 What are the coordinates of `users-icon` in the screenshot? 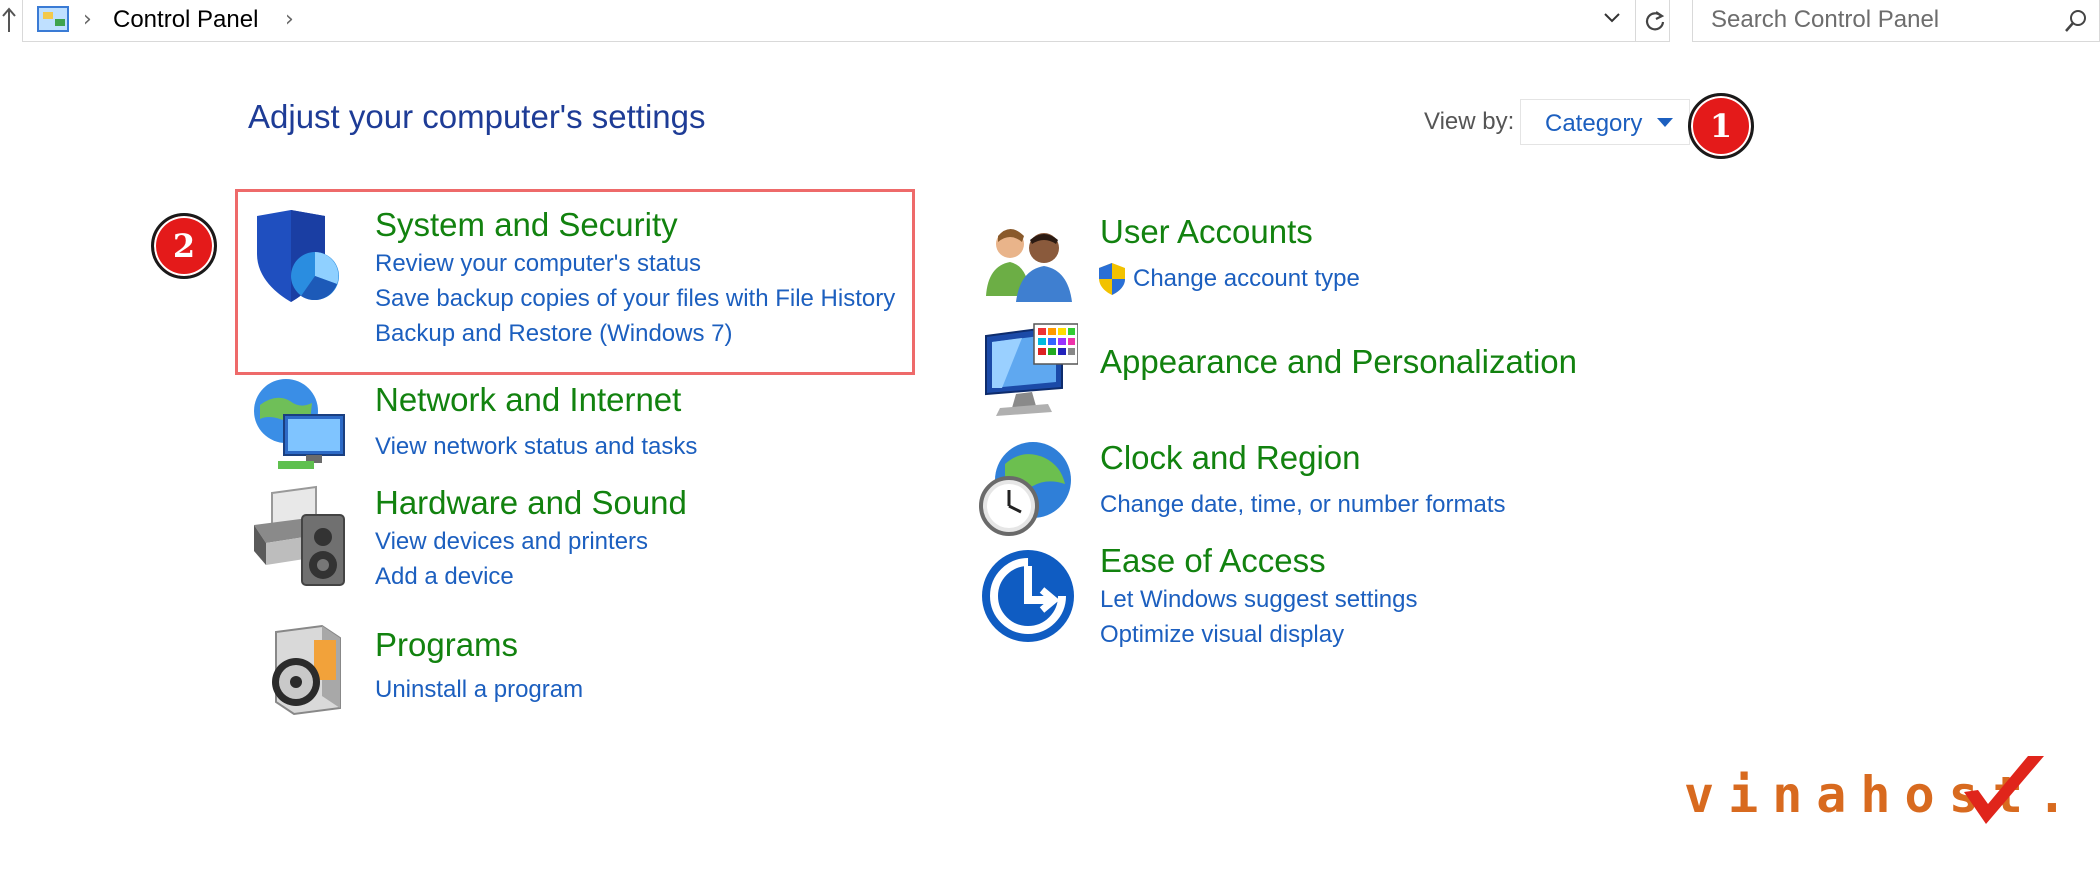 It's located at (1028, 262).